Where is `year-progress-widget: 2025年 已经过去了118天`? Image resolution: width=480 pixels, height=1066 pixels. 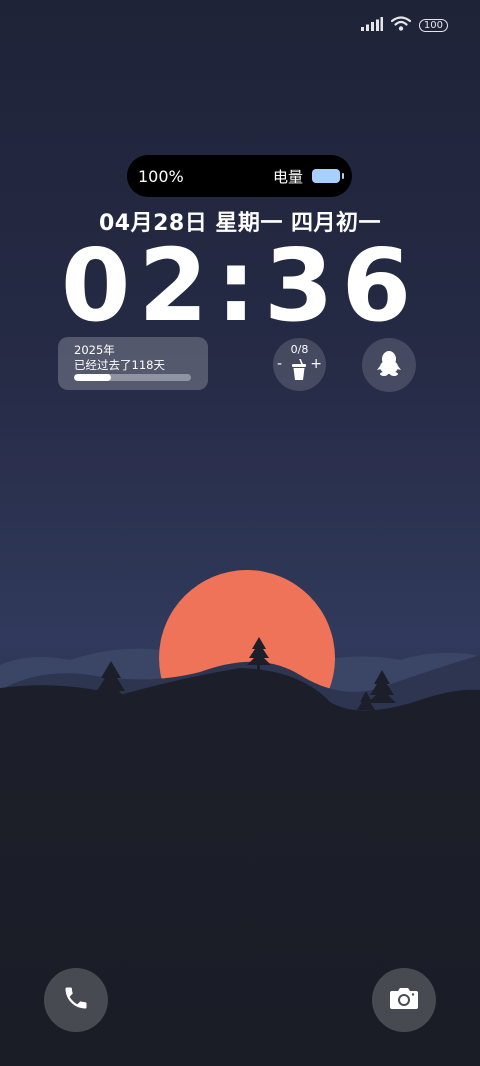 year-progress-widget: 2025年 已经过去了118天 is located at coordinates (133, 363).